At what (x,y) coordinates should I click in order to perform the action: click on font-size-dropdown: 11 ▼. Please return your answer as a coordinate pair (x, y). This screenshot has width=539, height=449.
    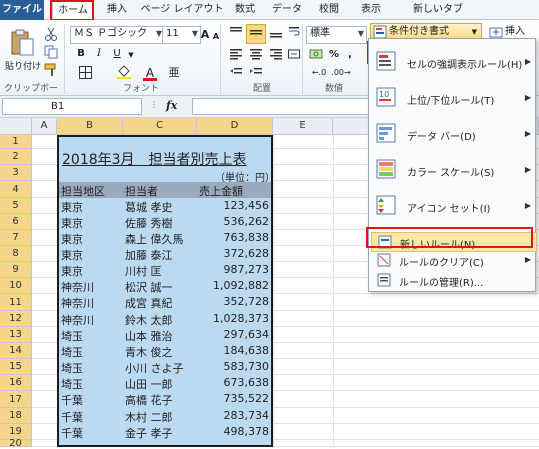
    Looking at the image, I should click on (181, 35).